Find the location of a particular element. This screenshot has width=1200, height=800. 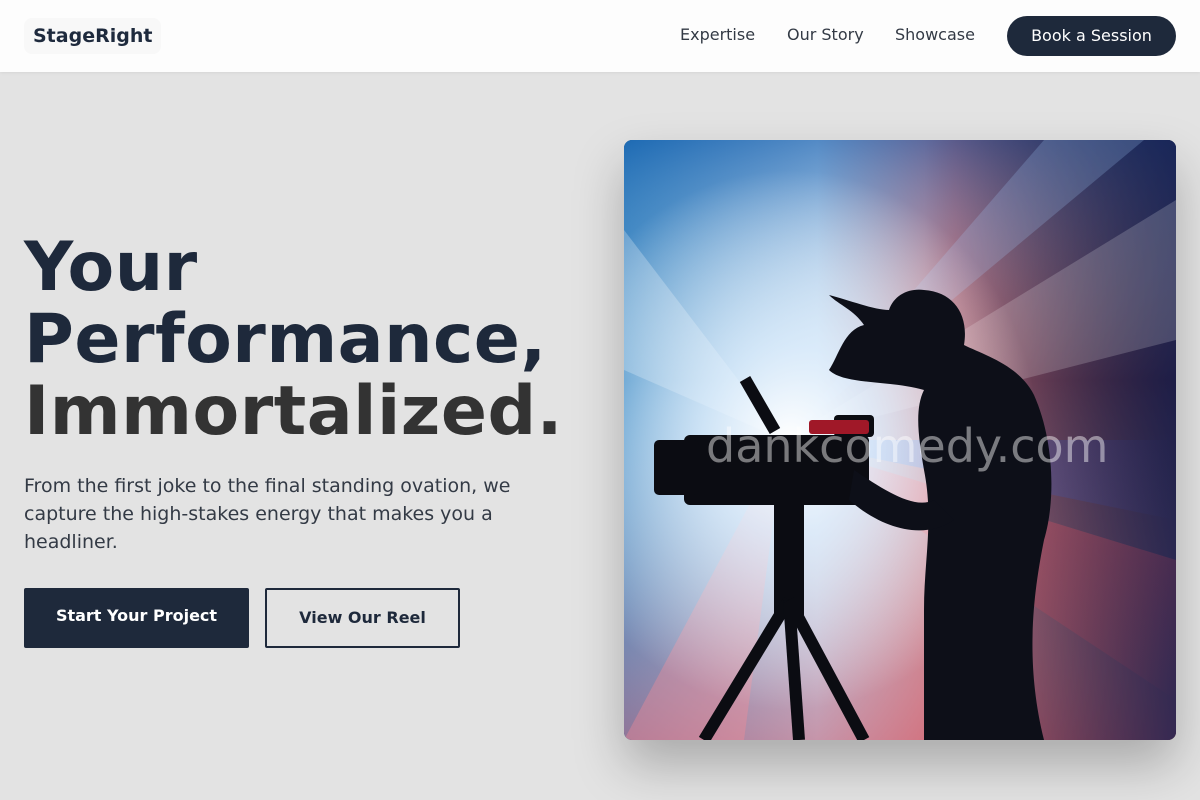

nav-link-our-story: Our Story is located at coordinates (825, 35).